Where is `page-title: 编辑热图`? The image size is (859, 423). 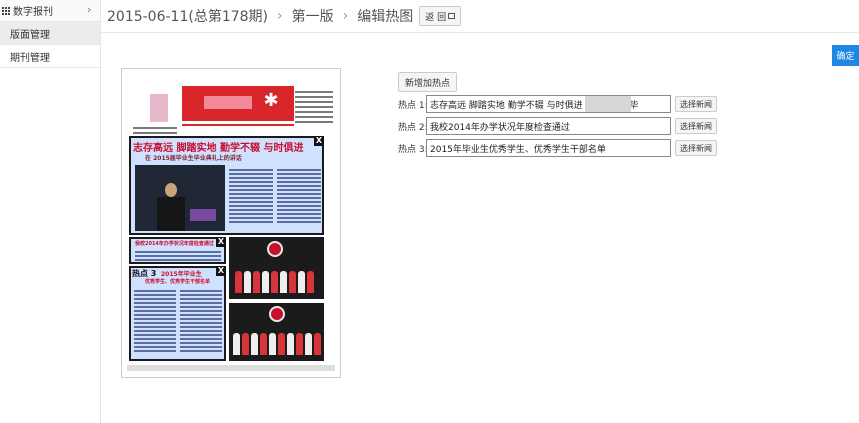 page-title: 编辑热图 is located at coordinates (385, 17).